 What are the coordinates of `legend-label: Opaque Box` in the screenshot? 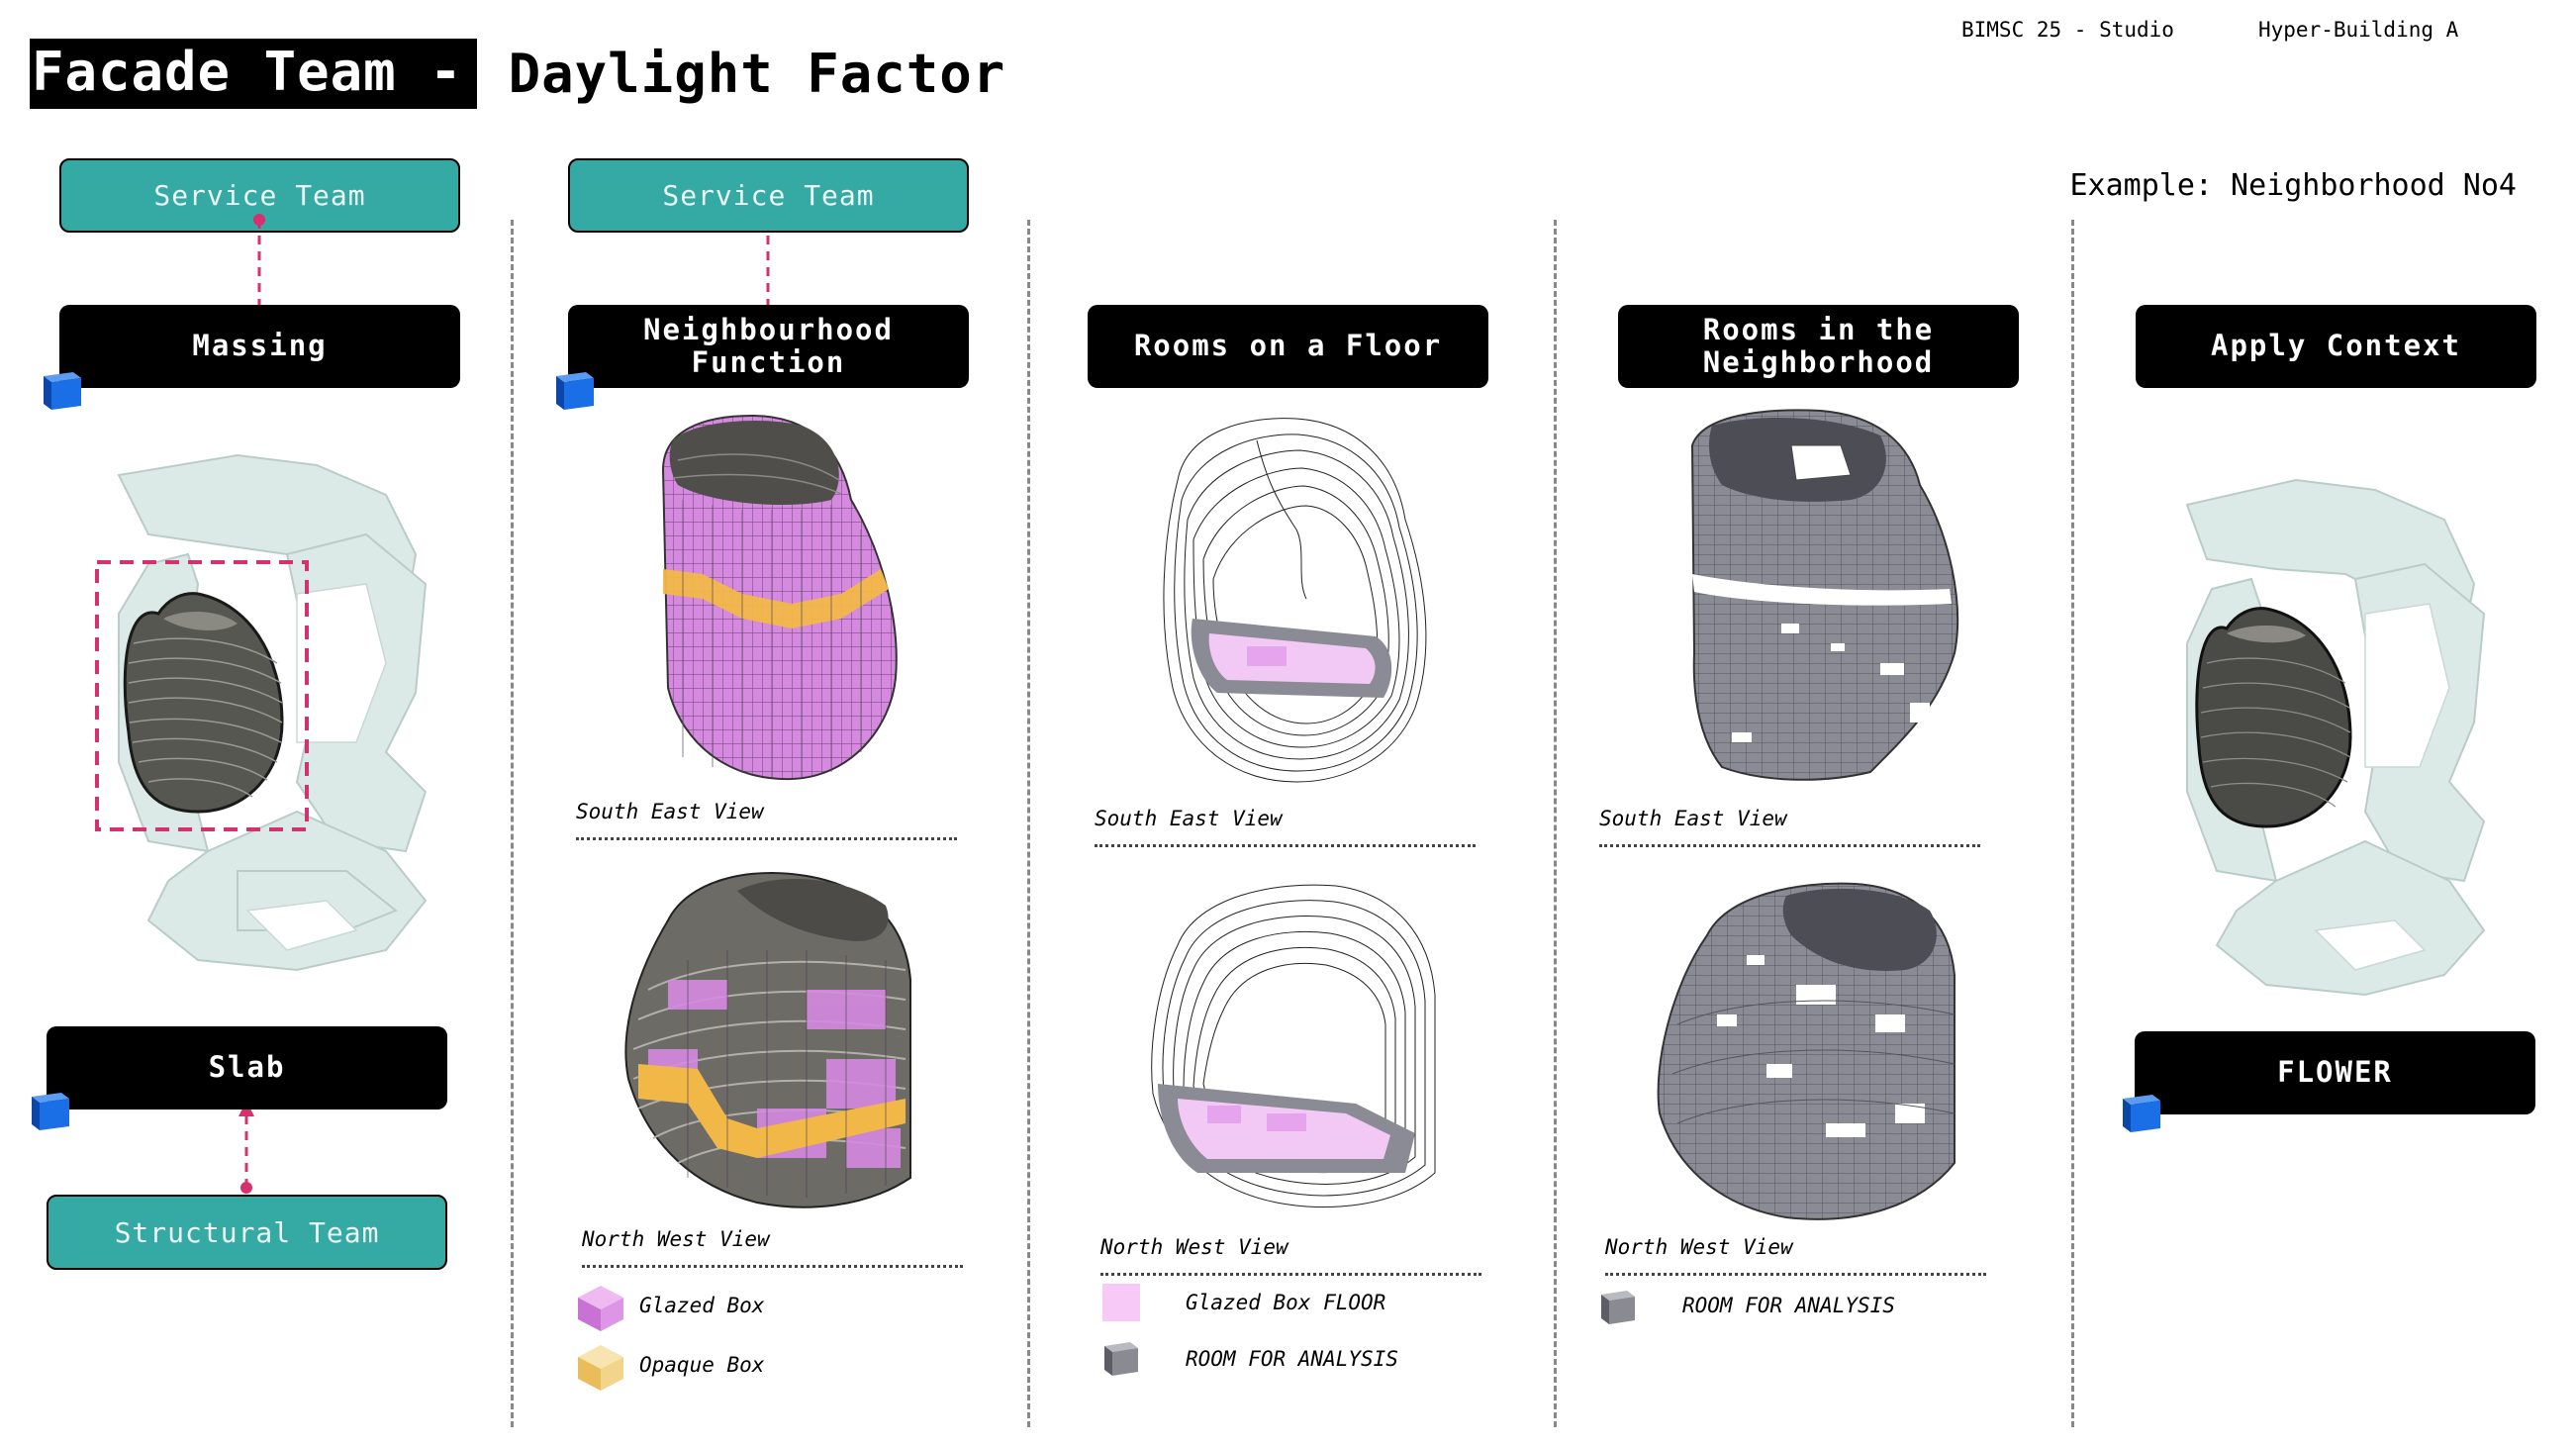 It's located at (702, 1365).